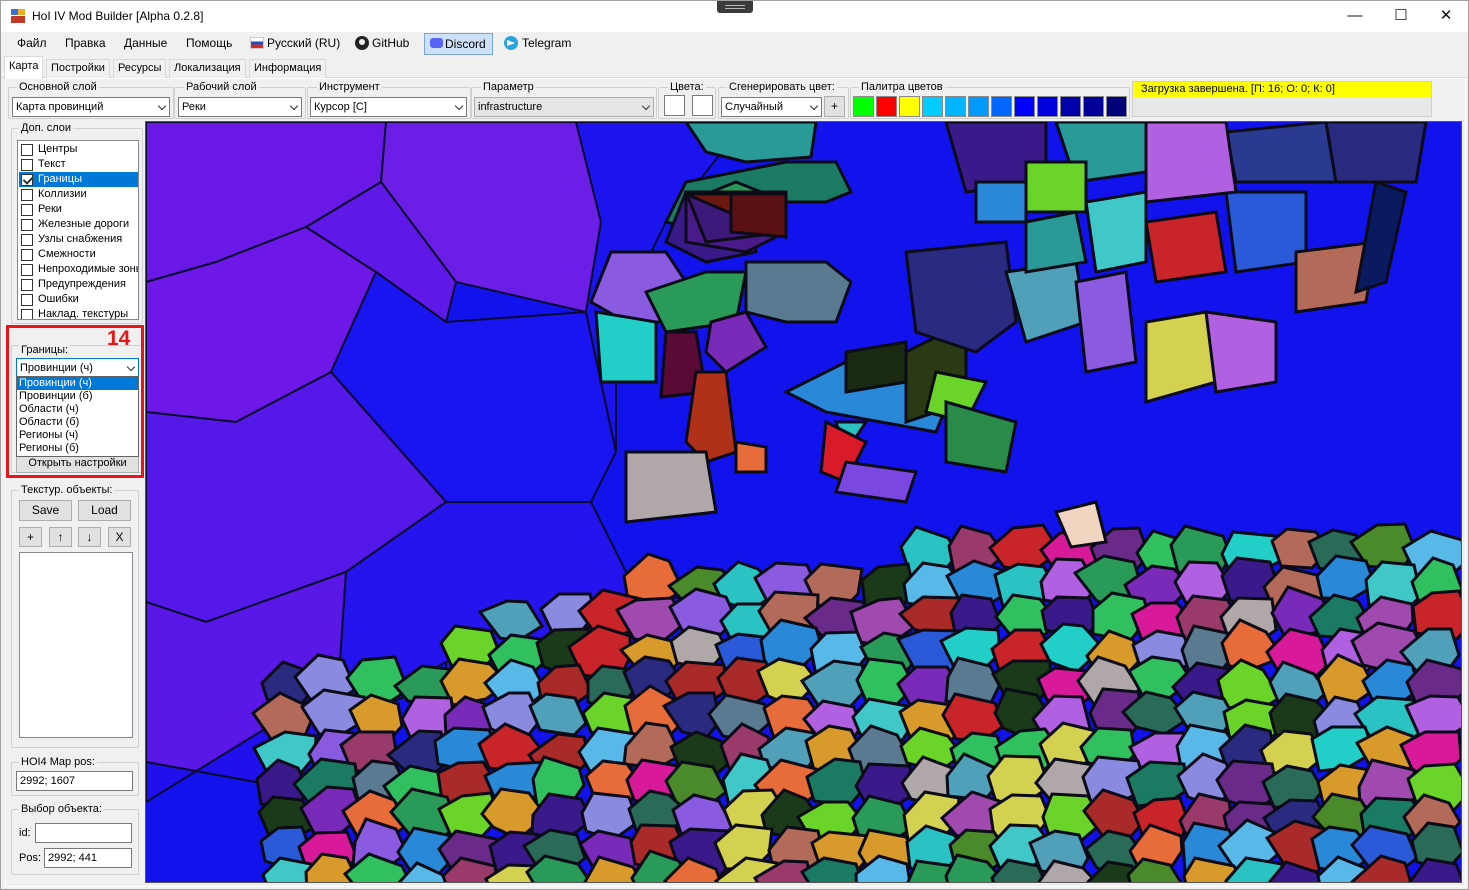 This screenshot has width=1469, height=890. What do you see at coordinates (74, 781) in the screenshot?
I see `map-pos-field: 2992; 1607` at bounding box center [74, 781].